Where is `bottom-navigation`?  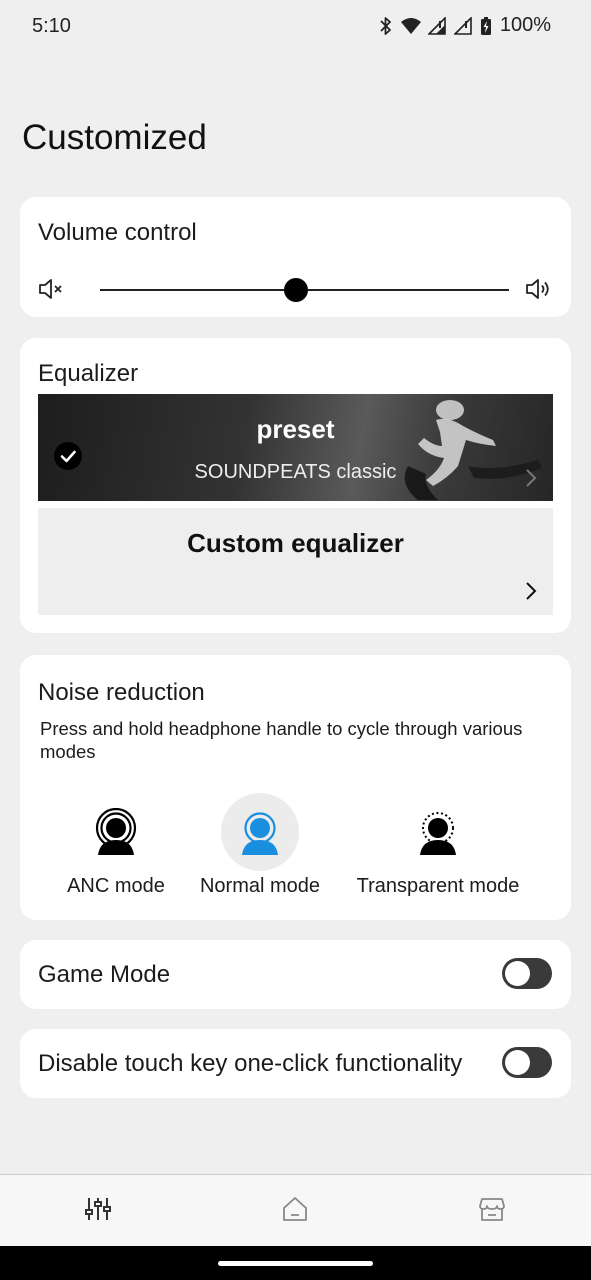 bottom-navigation is located at coordinates (295, 1210).